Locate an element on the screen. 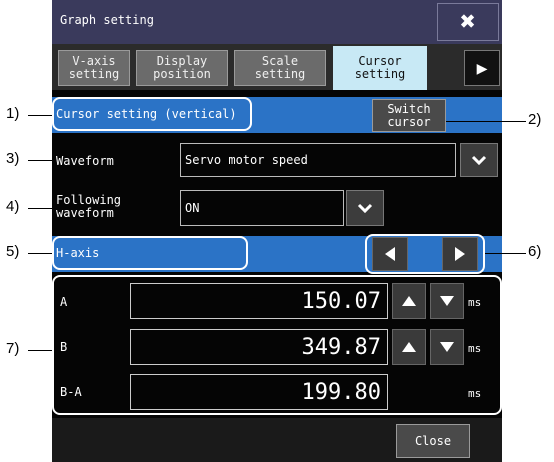 This screenshot has width=554, height=462. h-axis-left-button is located at coordinates (390, 254).